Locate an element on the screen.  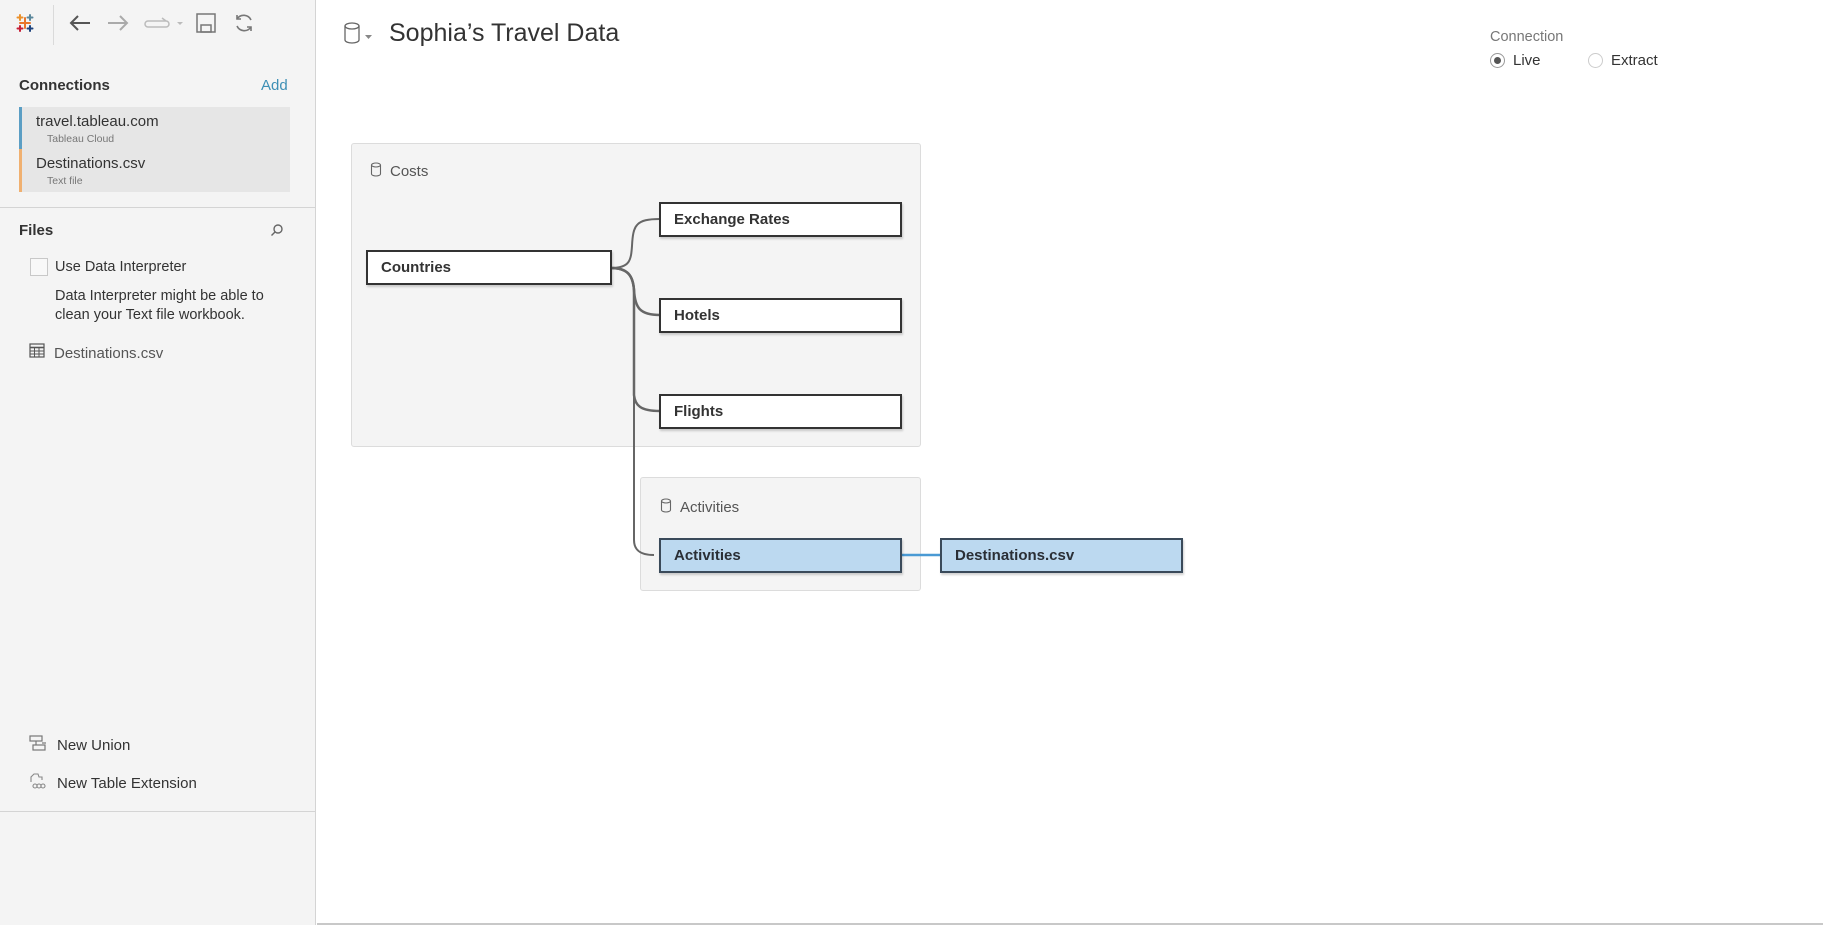
datasource-menu-button is located at coordinates (357, 35).